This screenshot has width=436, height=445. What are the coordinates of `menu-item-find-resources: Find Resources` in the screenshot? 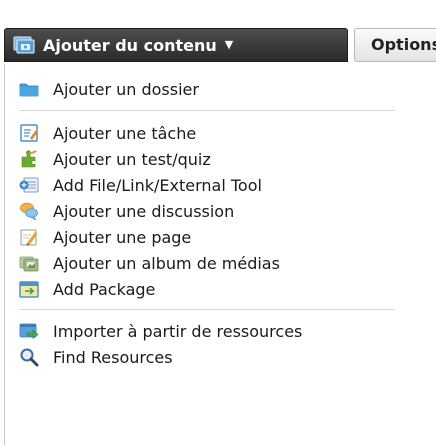 It's located at (220, 357).